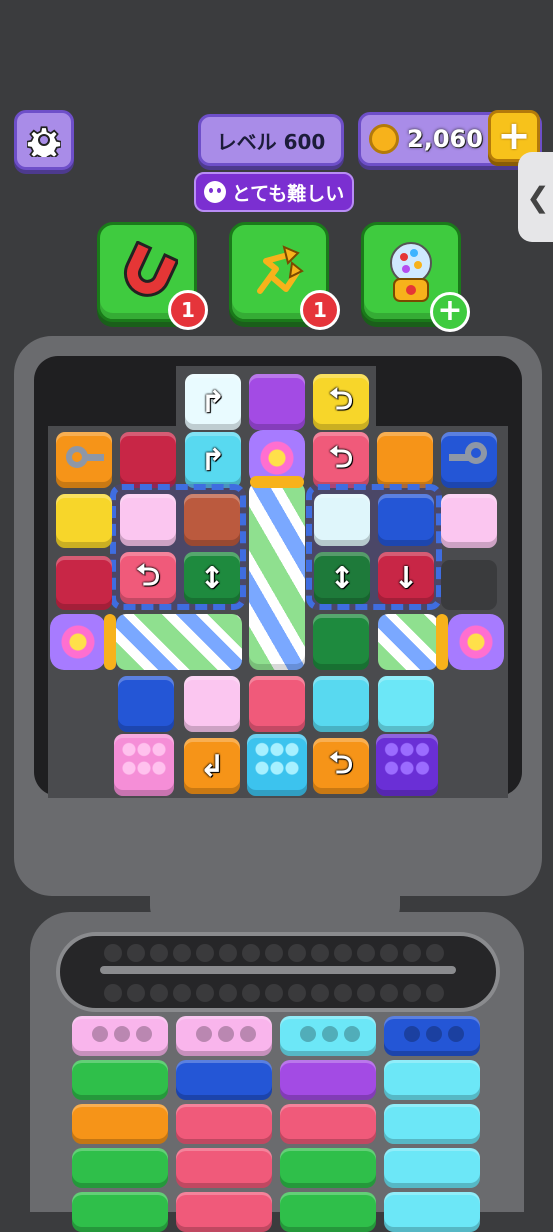  Describe the element at coordinates (213, 402) in the screenshot. I see `tile-white-arrow: ↱` at that location.